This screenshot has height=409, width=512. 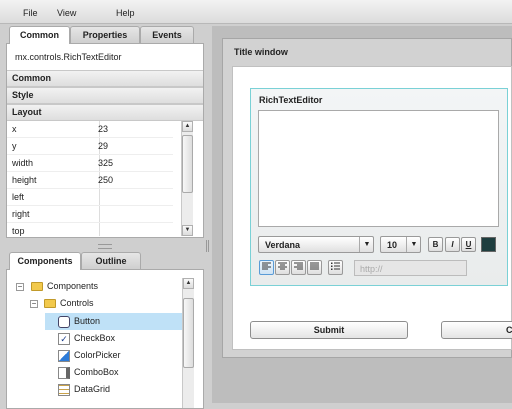 What do you see at coordinates (90, 214) in the screenshot?
I see `property-row: right` at bounding box center [90, 214].